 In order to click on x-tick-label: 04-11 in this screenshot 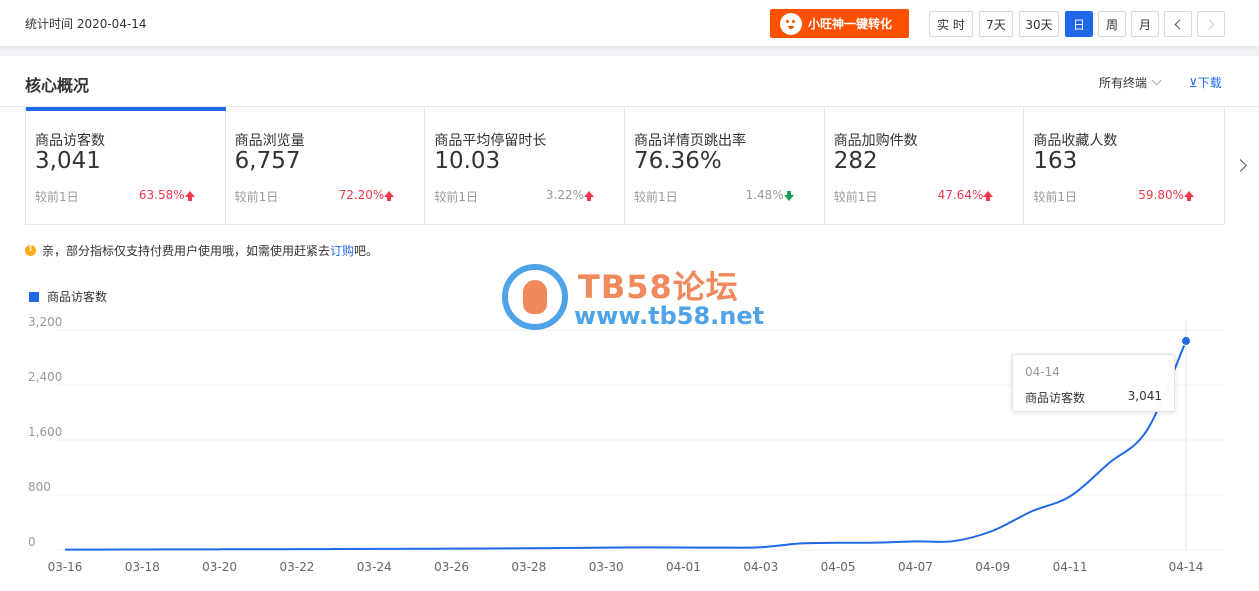, I will do `click(1070, 567)`.